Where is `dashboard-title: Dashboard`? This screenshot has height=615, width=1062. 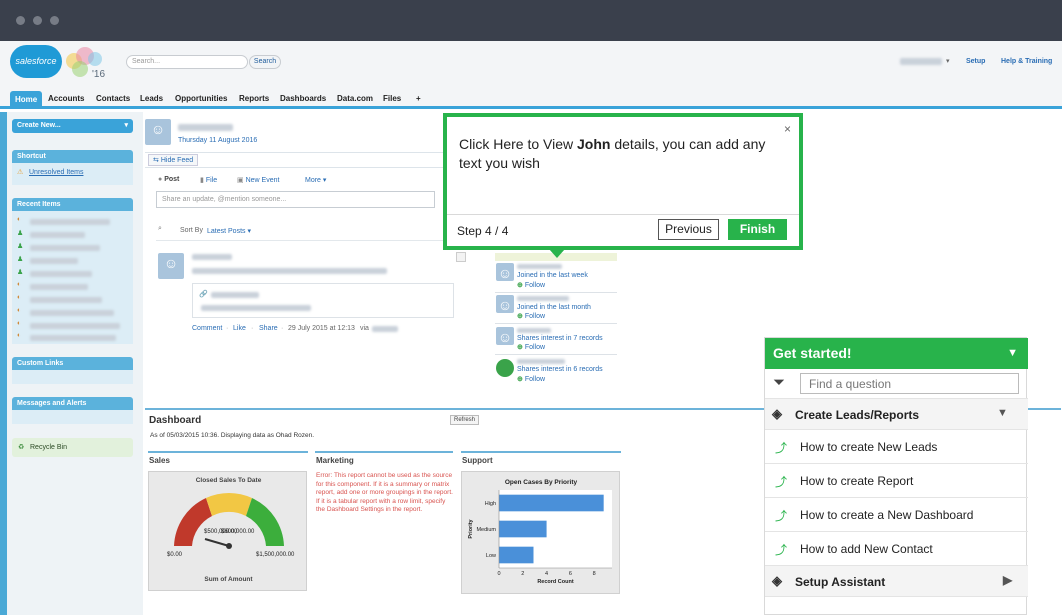 dashboard-title: Dashboard is located at coordinates (175, 420).